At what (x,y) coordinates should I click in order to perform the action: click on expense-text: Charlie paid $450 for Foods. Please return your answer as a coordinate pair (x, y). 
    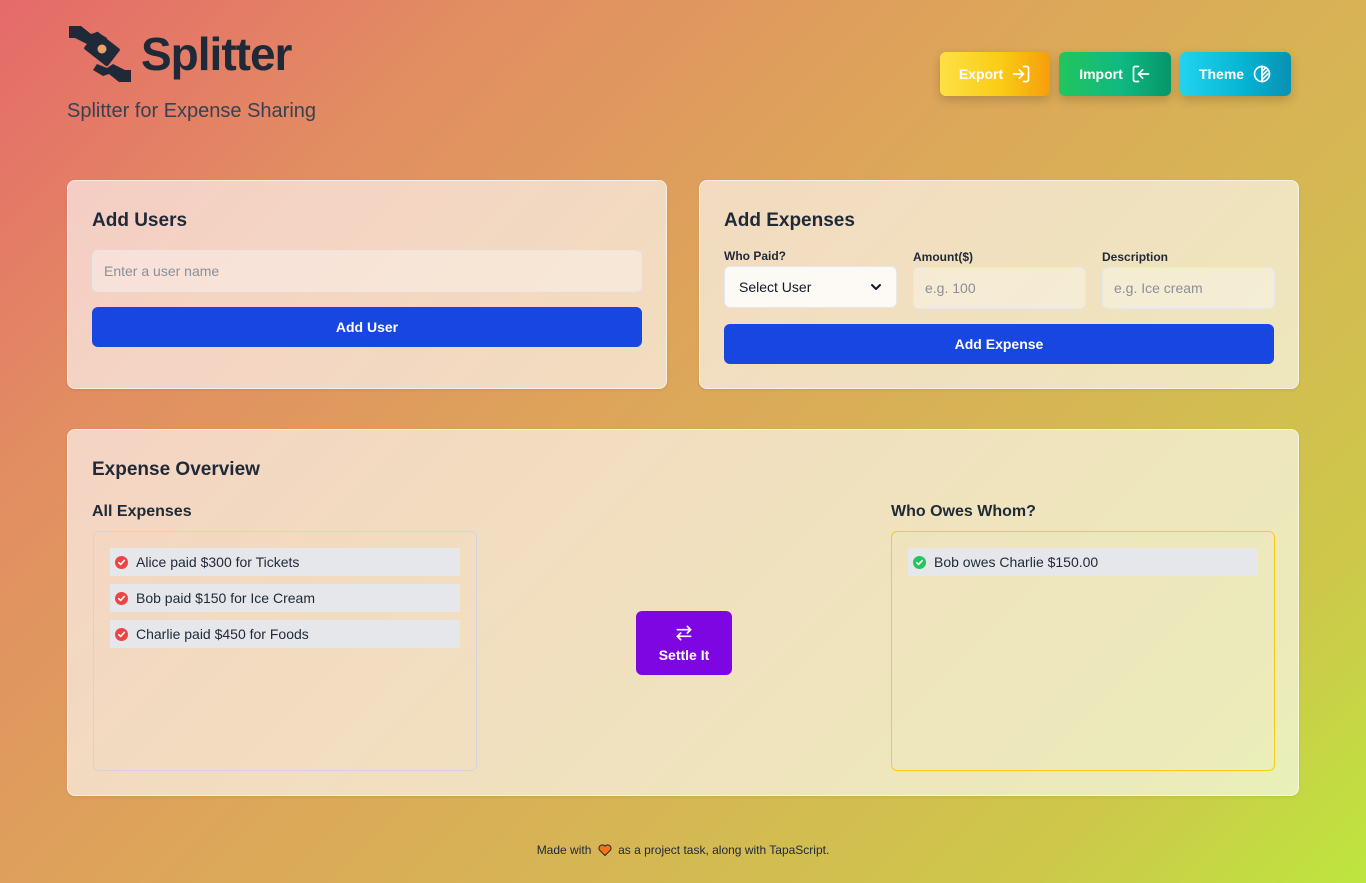
    Looking at the image, I should click on (222, 634).